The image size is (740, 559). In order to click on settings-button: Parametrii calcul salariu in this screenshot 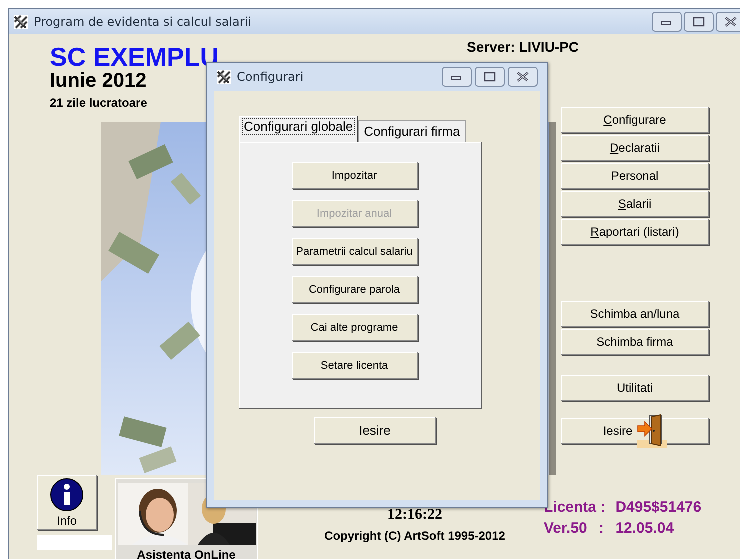, I will do `click(355, 251)`.